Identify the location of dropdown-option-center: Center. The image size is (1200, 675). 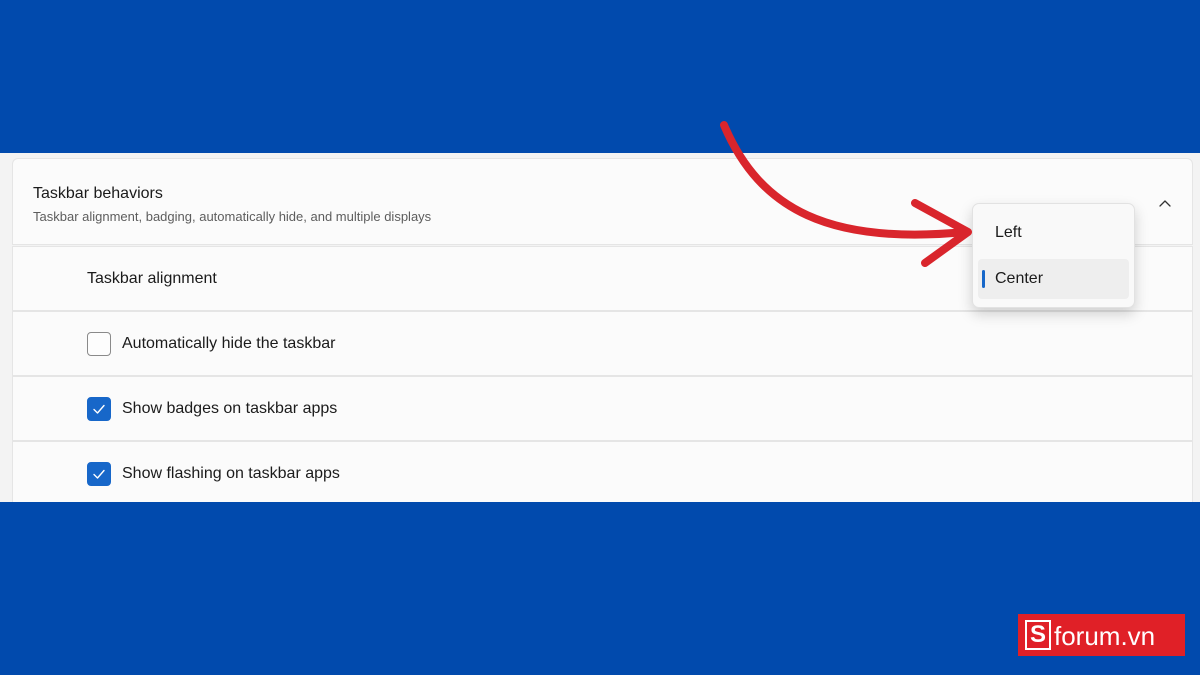
(1053, 279).